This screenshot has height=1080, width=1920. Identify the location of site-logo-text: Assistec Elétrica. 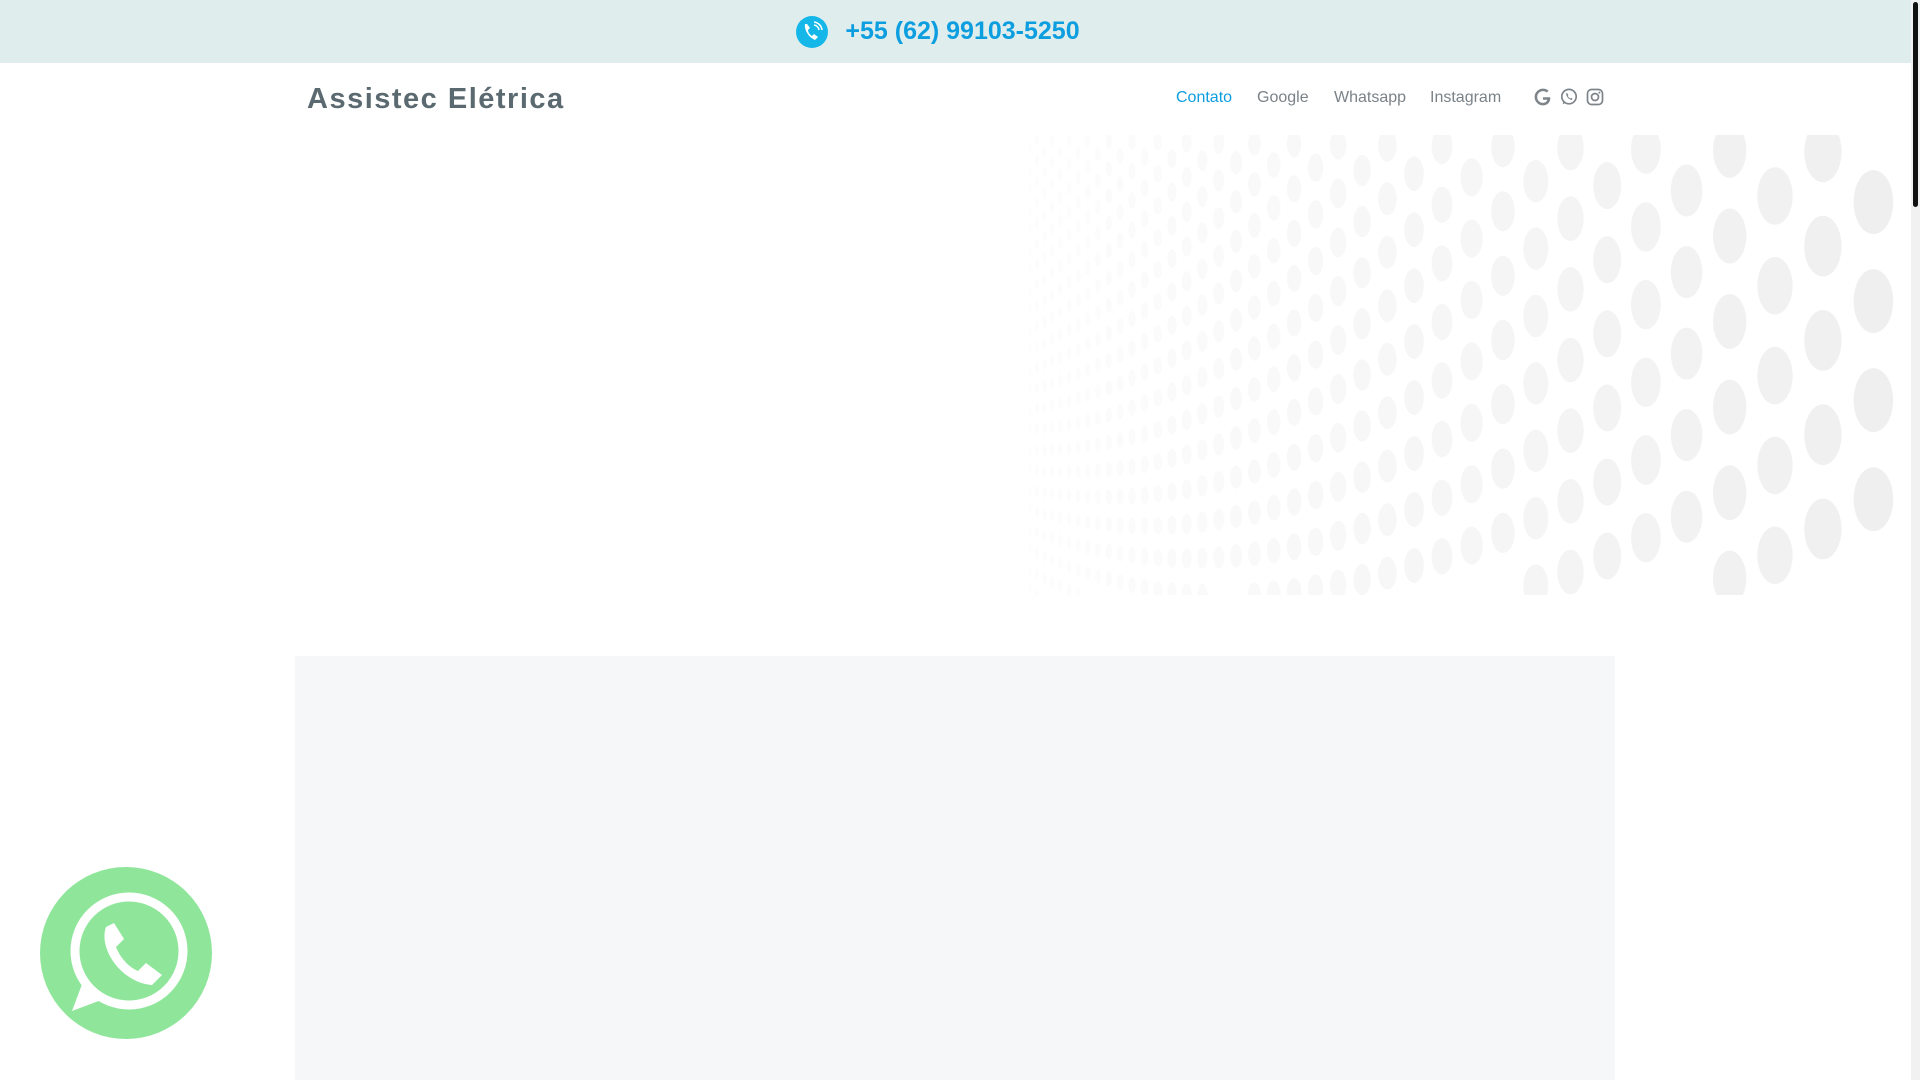
(436, 99).